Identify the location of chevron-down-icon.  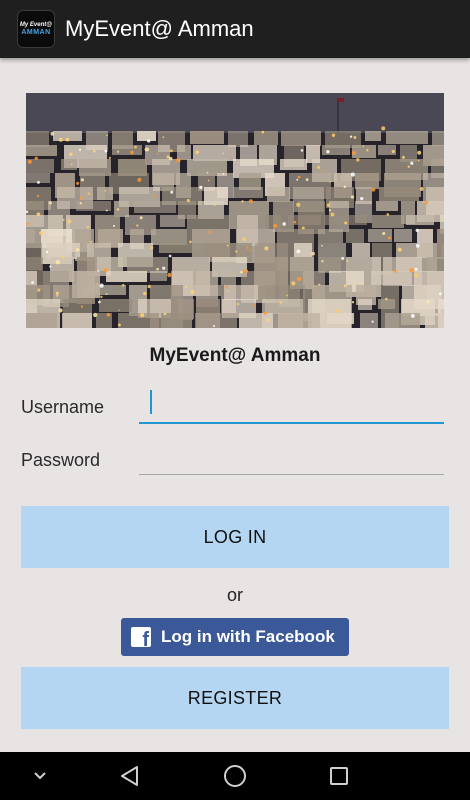
(40, 776).